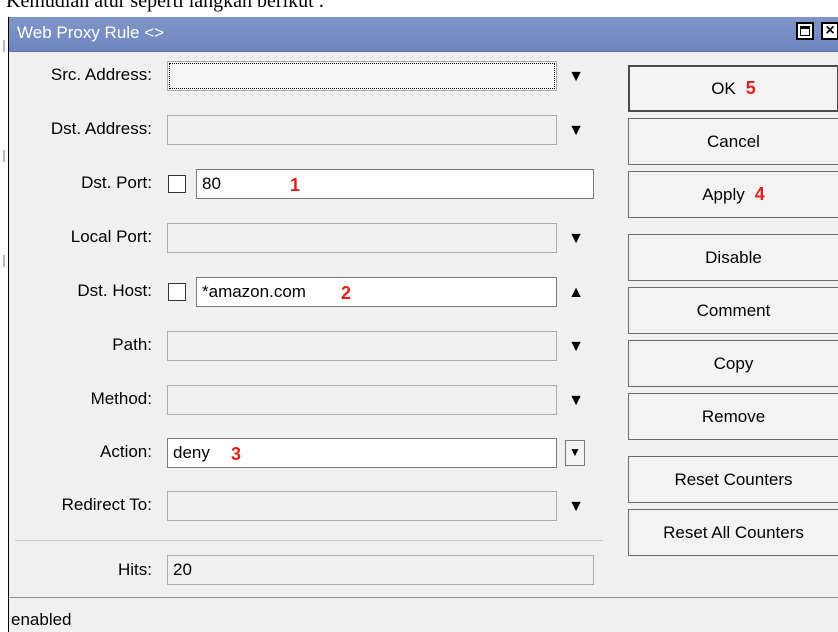  I want to click on comment-button: Comment, so click(733, 310).